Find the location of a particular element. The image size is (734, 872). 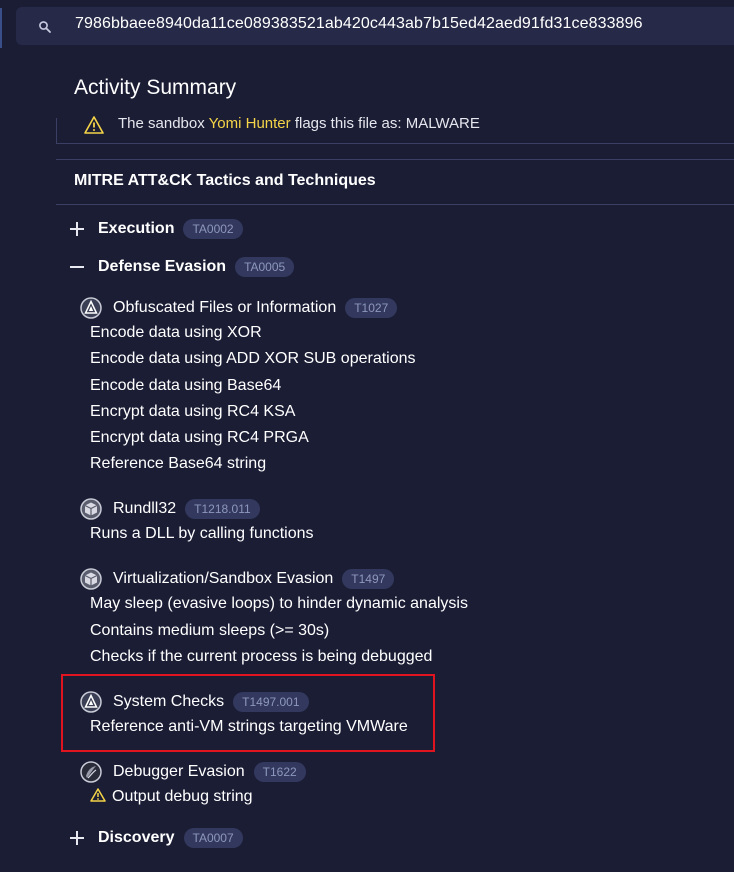

technique-rundll32: Rundll32 T1218.011 is located at coordinates (170, 509).